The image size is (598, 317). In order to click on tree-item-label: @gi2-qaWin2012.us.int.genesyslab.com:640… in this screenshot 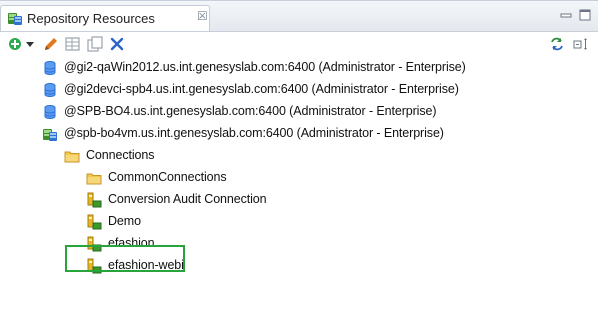, I will do `click(265, 67)`.